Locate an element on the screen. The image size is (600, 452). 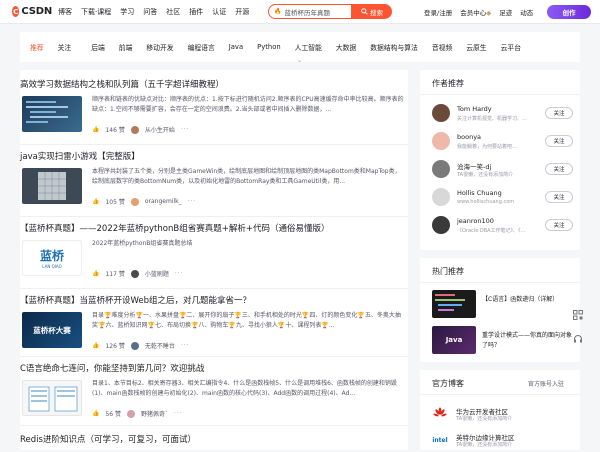
hot-item-title: 【C语言】函数递归（详解） is located at coordinates (528, 300).